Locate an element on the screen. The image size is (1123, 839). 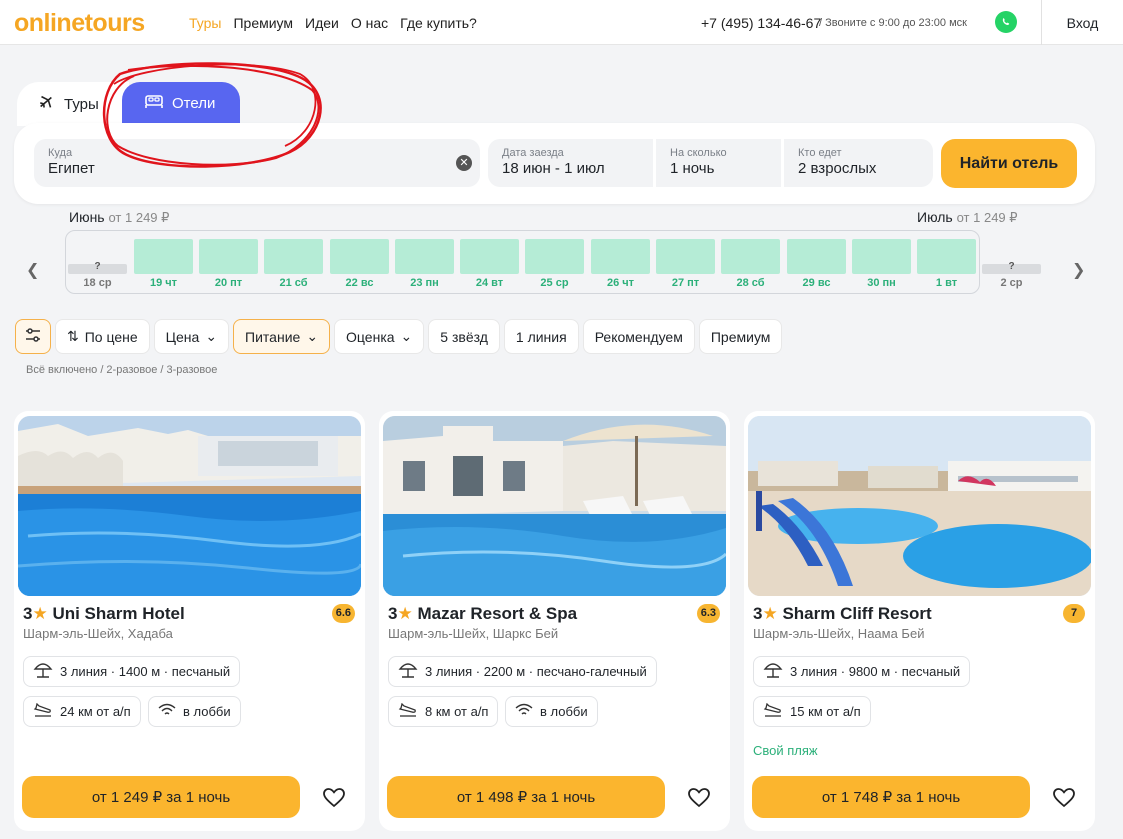
guests-field: Кто едет 2 взрослых is located at coordinates (858, 163).